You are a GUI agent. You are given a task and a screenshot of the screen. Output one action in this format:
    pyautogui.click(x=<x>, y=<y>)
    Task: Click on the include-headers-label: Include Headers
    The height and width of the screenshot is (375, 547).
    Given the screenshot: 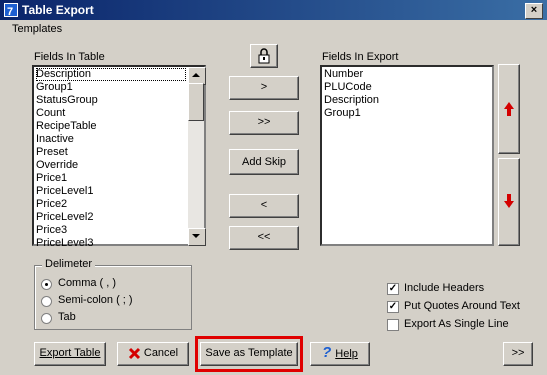 What is the action you would take?
    pyautogui.click(x=444, y=288)
    